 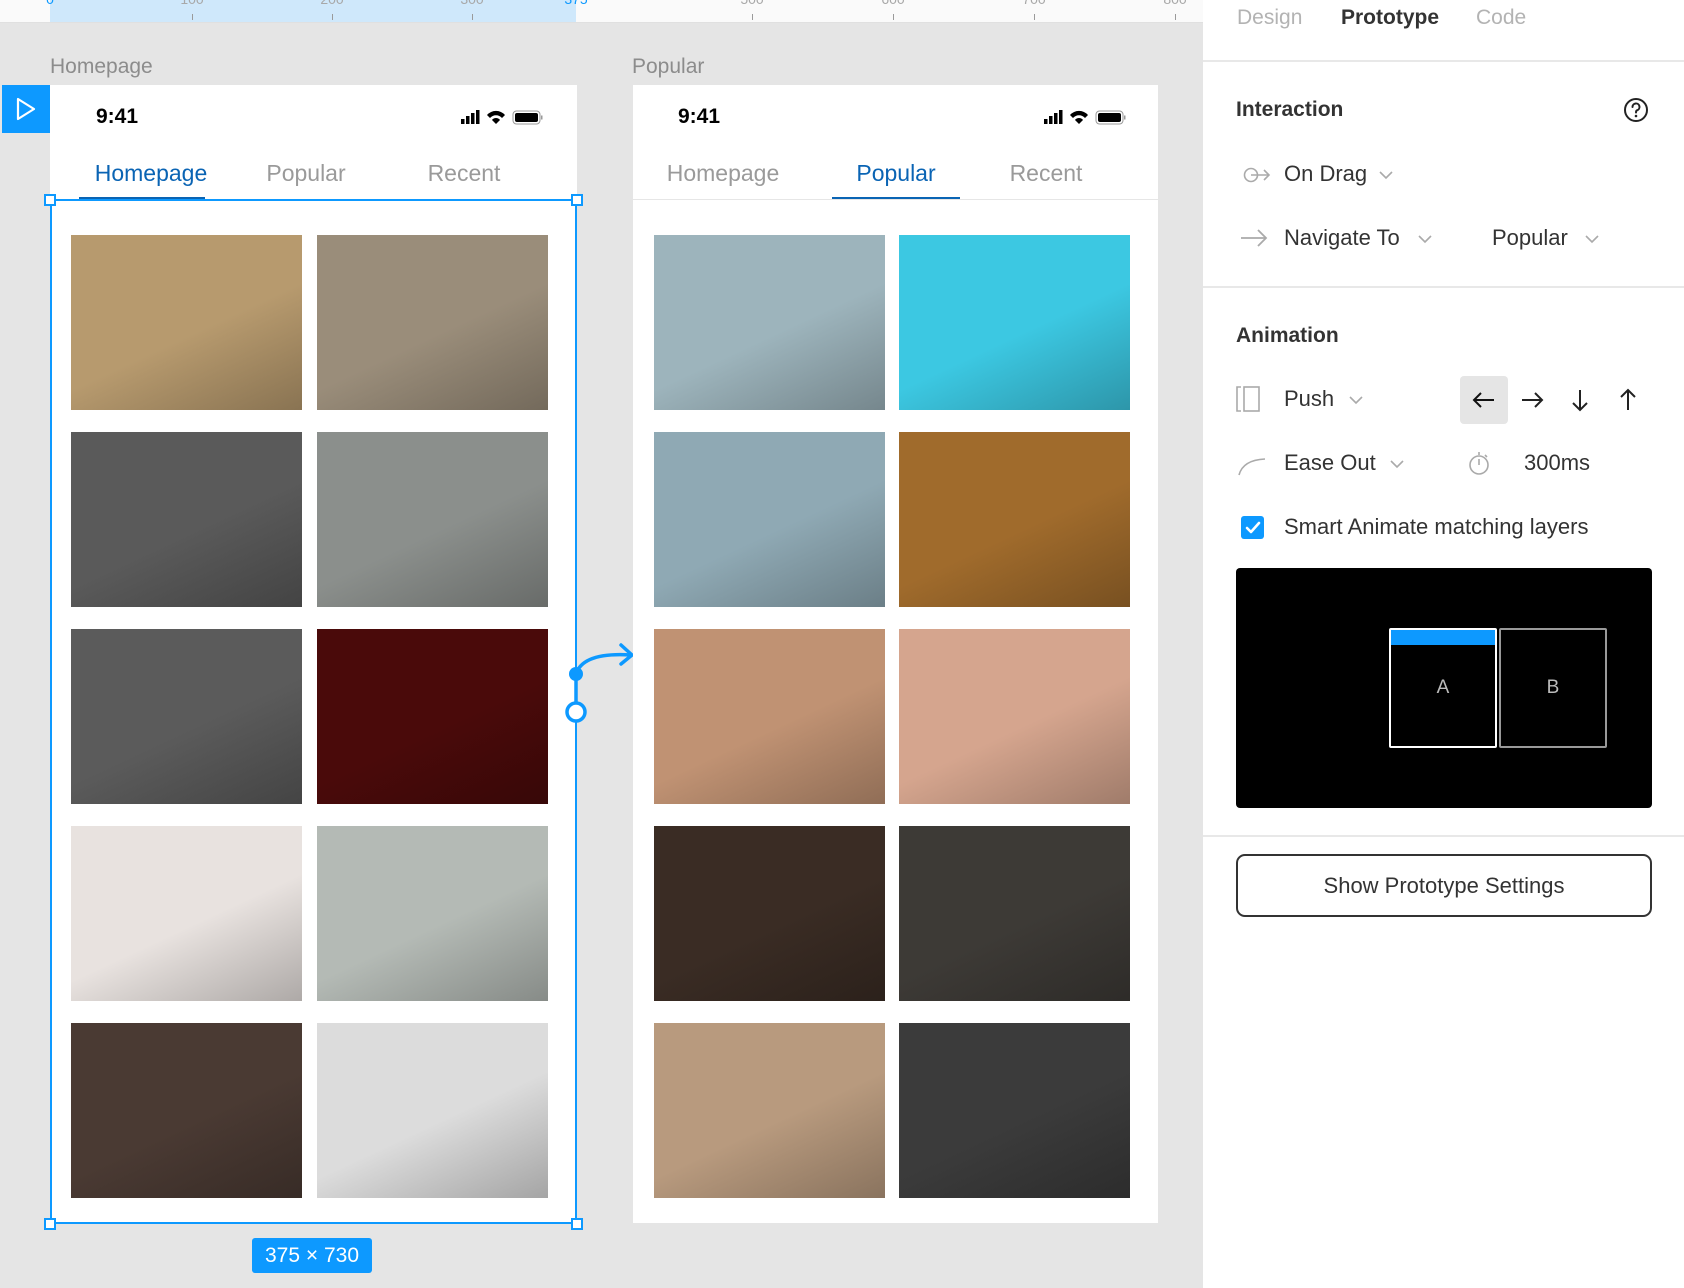 What do you see at coordinates (577, 200) in the screenshot?
I see `resize-handle-top-right` at bounding box center [577, 200].